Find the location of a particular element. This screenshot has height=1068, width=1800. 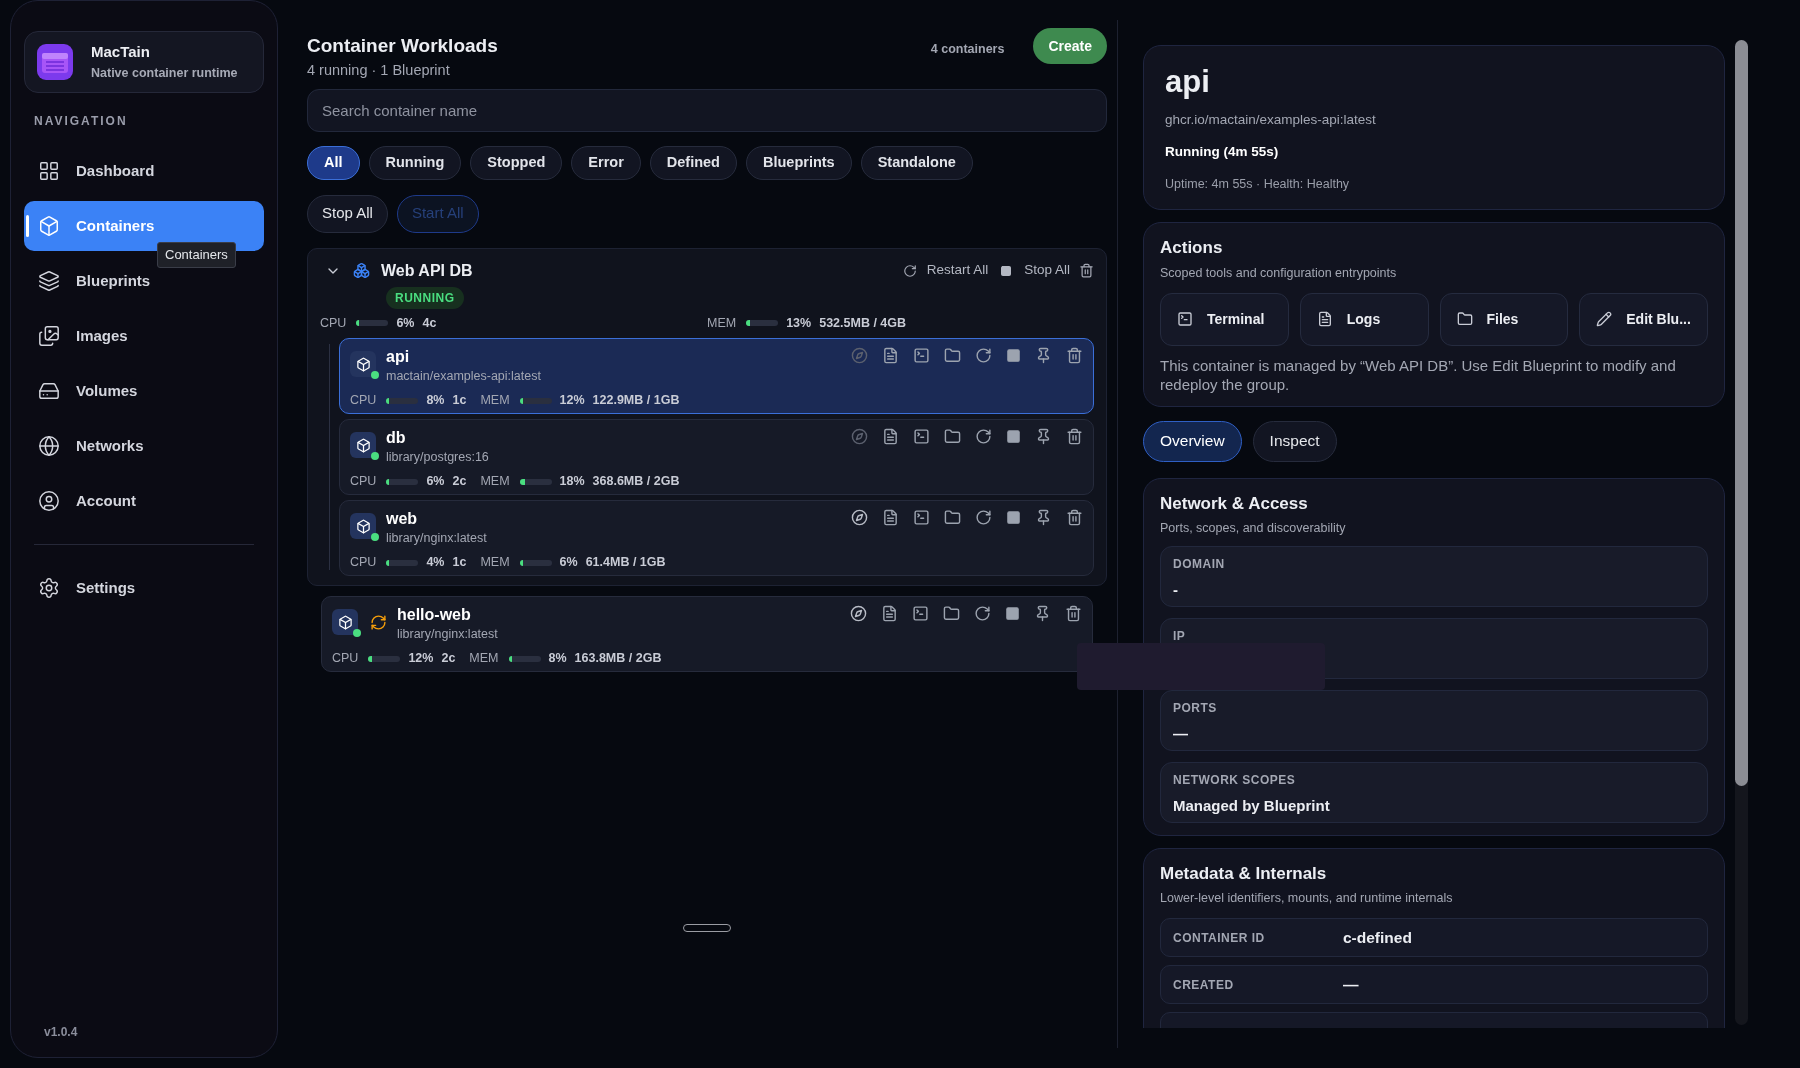

metric-detail: 163.8MB / 2GB is located at coordinates (618, 659).